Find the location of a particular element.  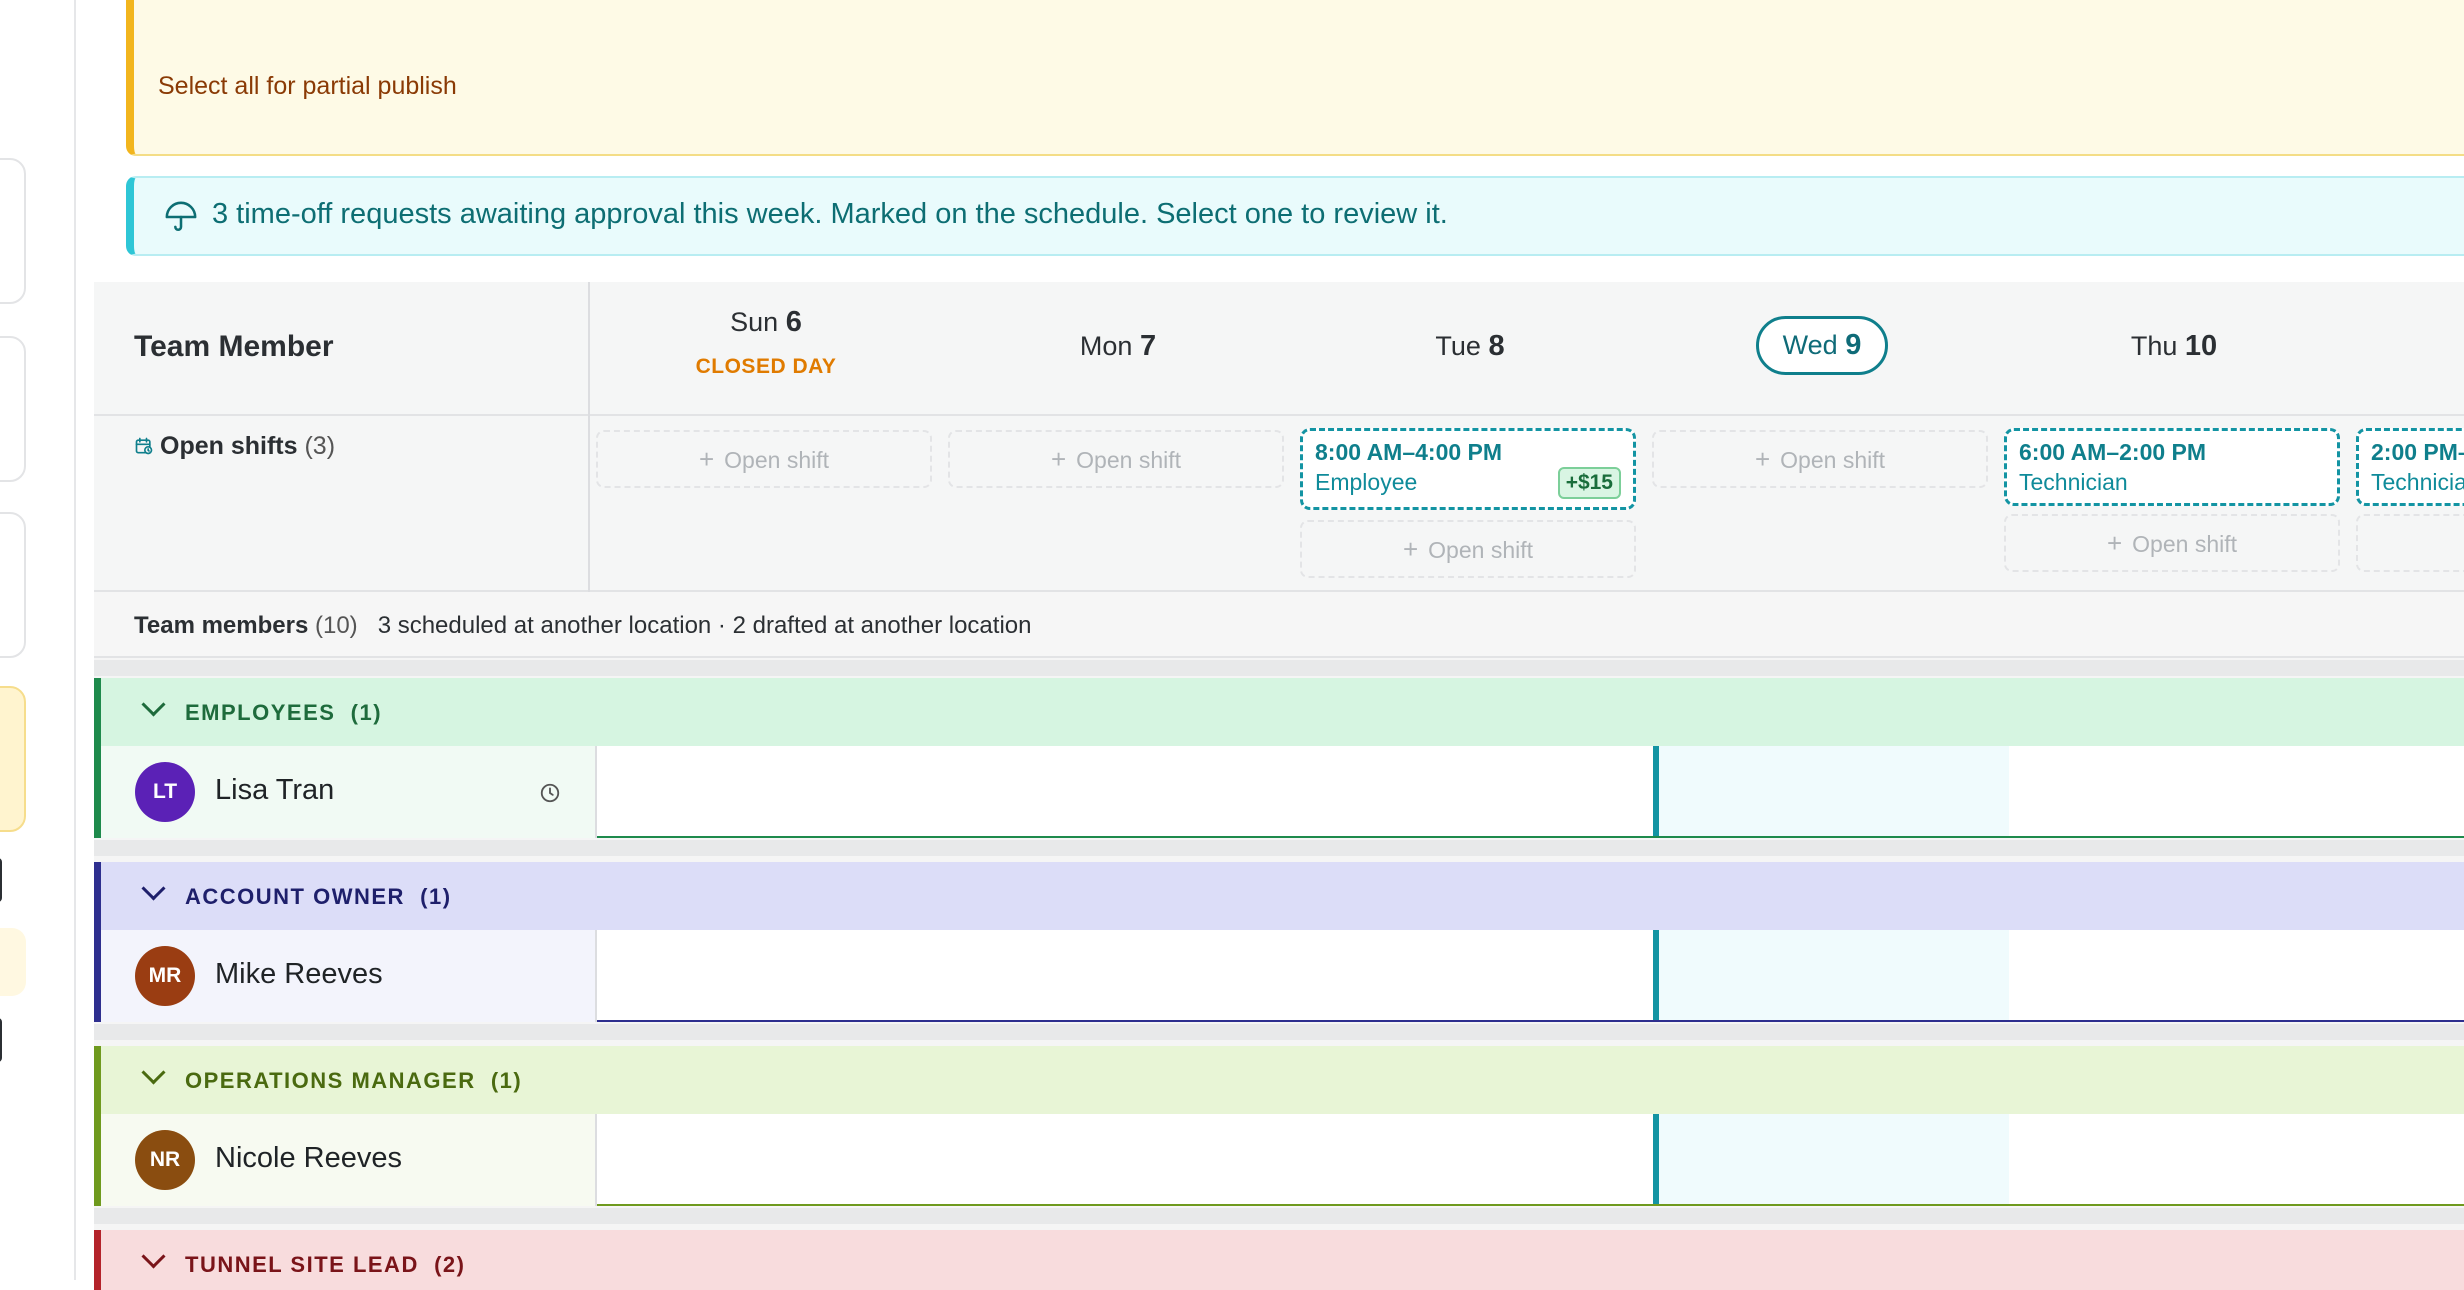

shift-role: Technician is located at coordinates (2073, 482).